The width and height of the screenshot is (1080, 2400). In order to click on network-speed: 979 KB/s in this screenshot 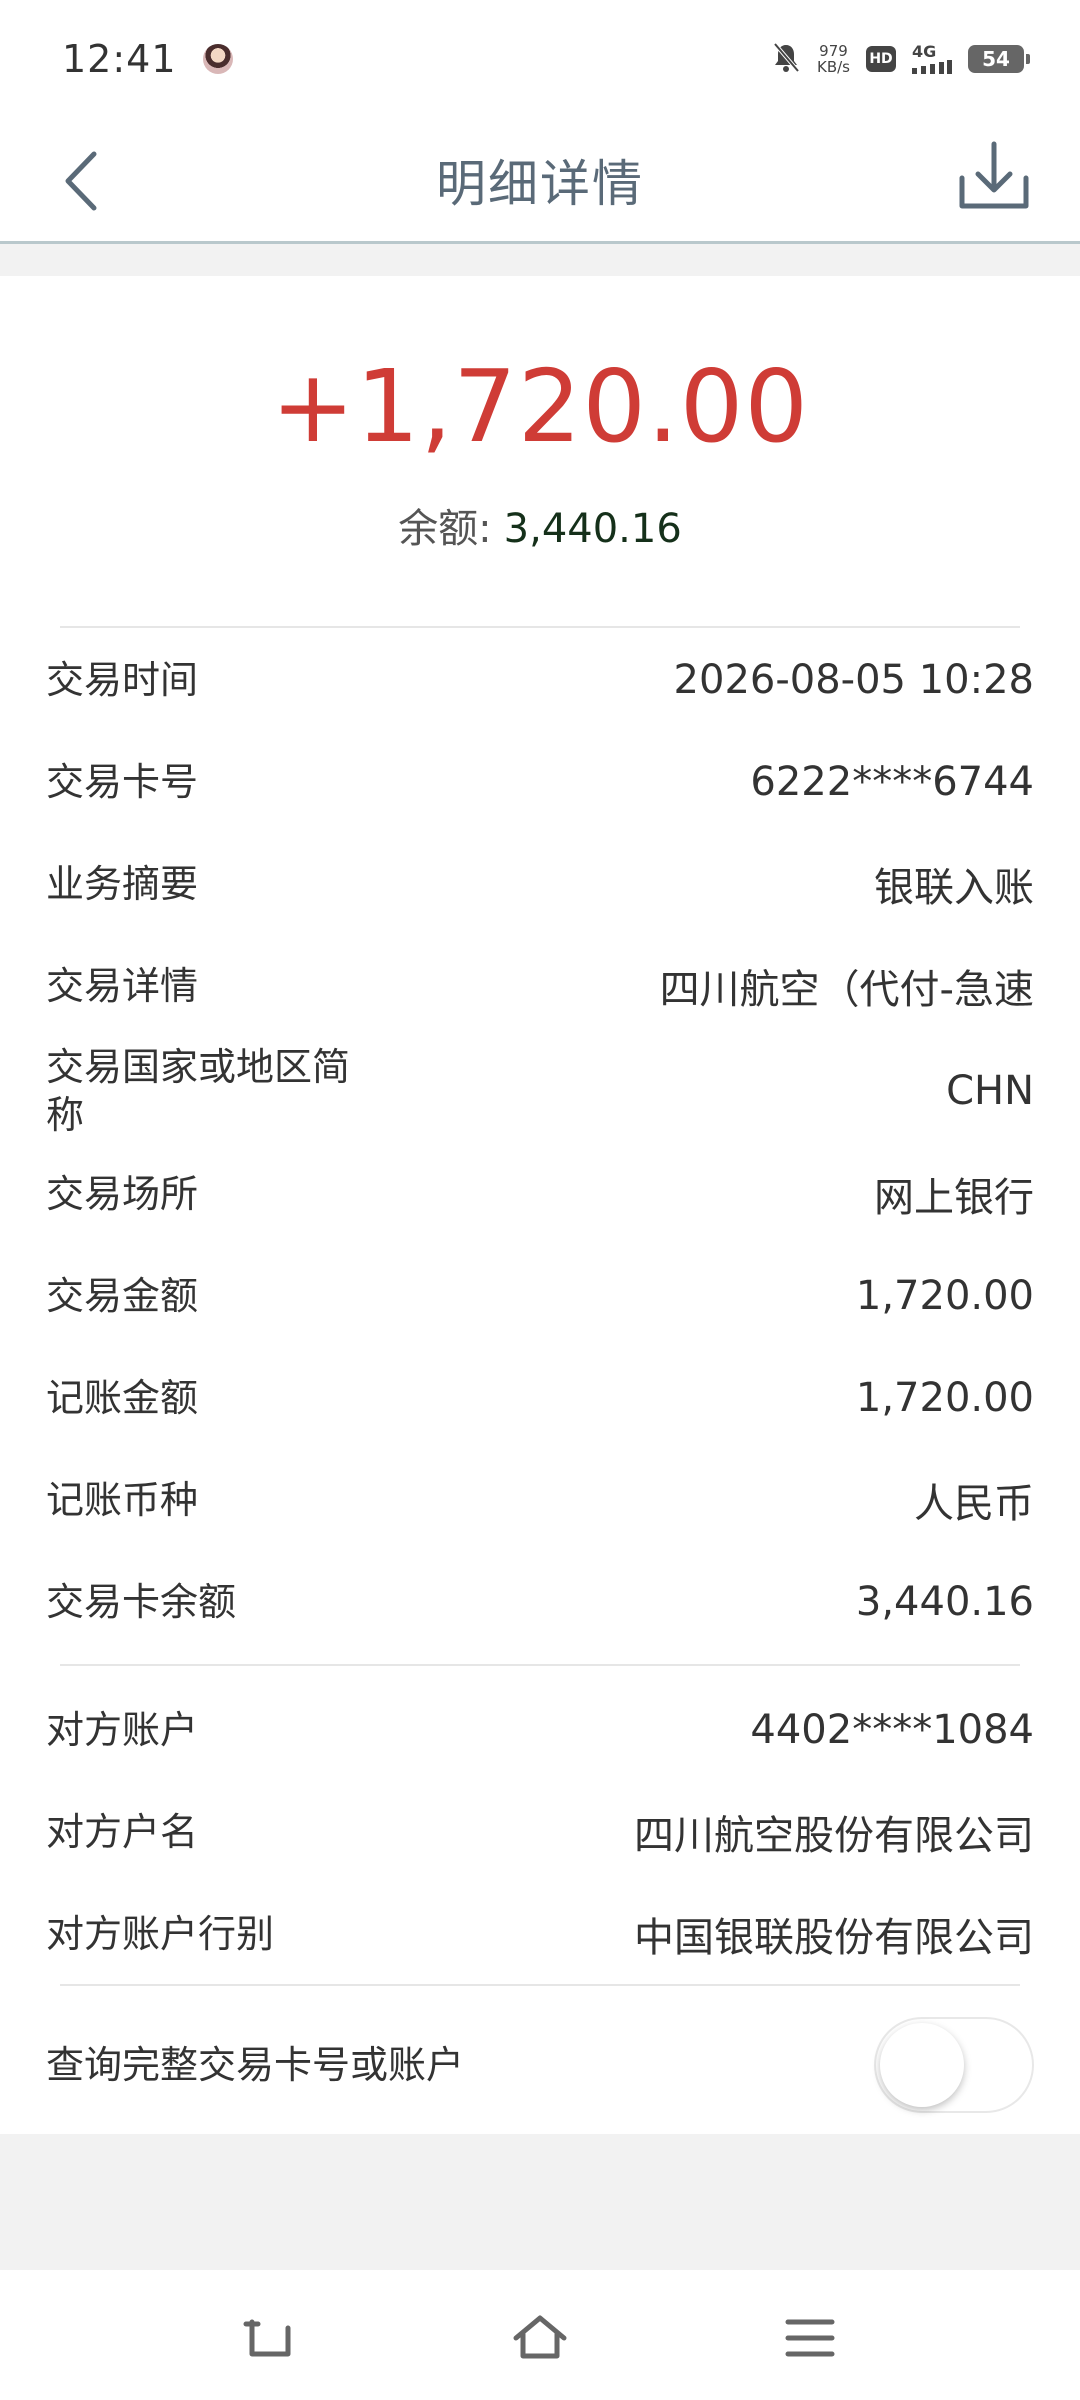, I will do `click(833, 59)`.